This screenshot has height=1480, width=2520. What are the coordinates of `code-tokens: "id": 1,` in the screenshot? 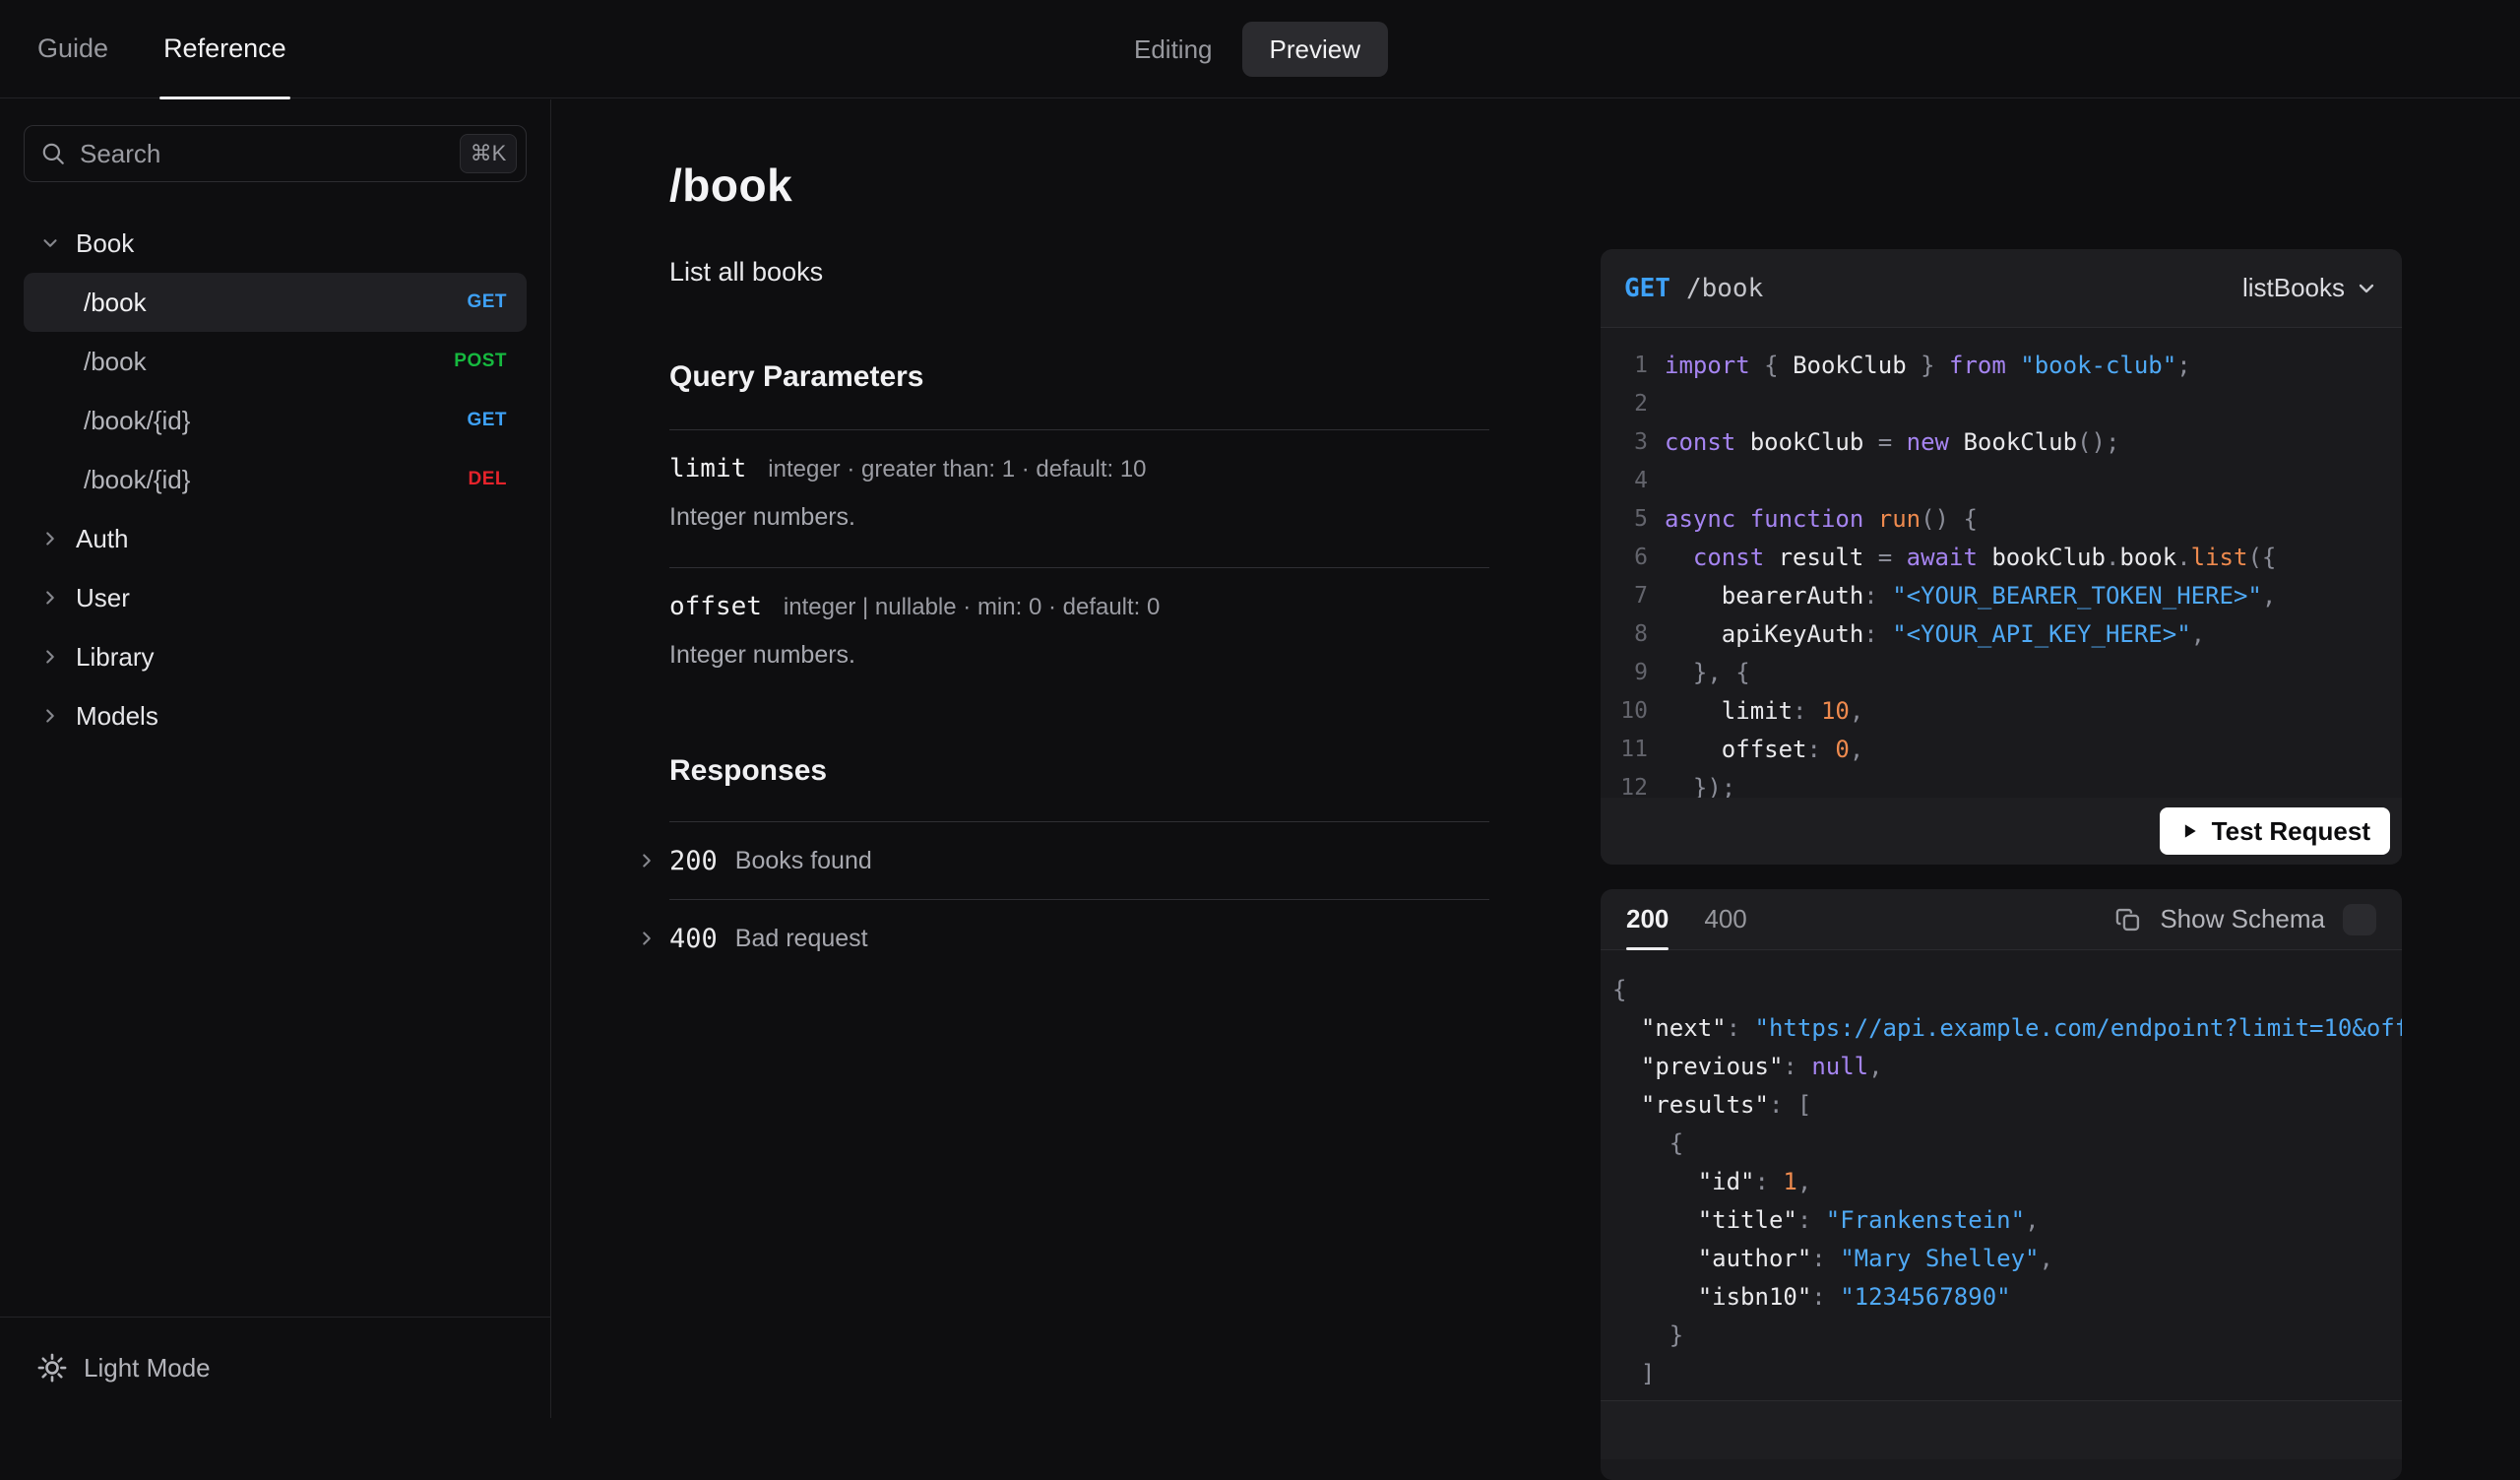 It's located at (1754, 1181).